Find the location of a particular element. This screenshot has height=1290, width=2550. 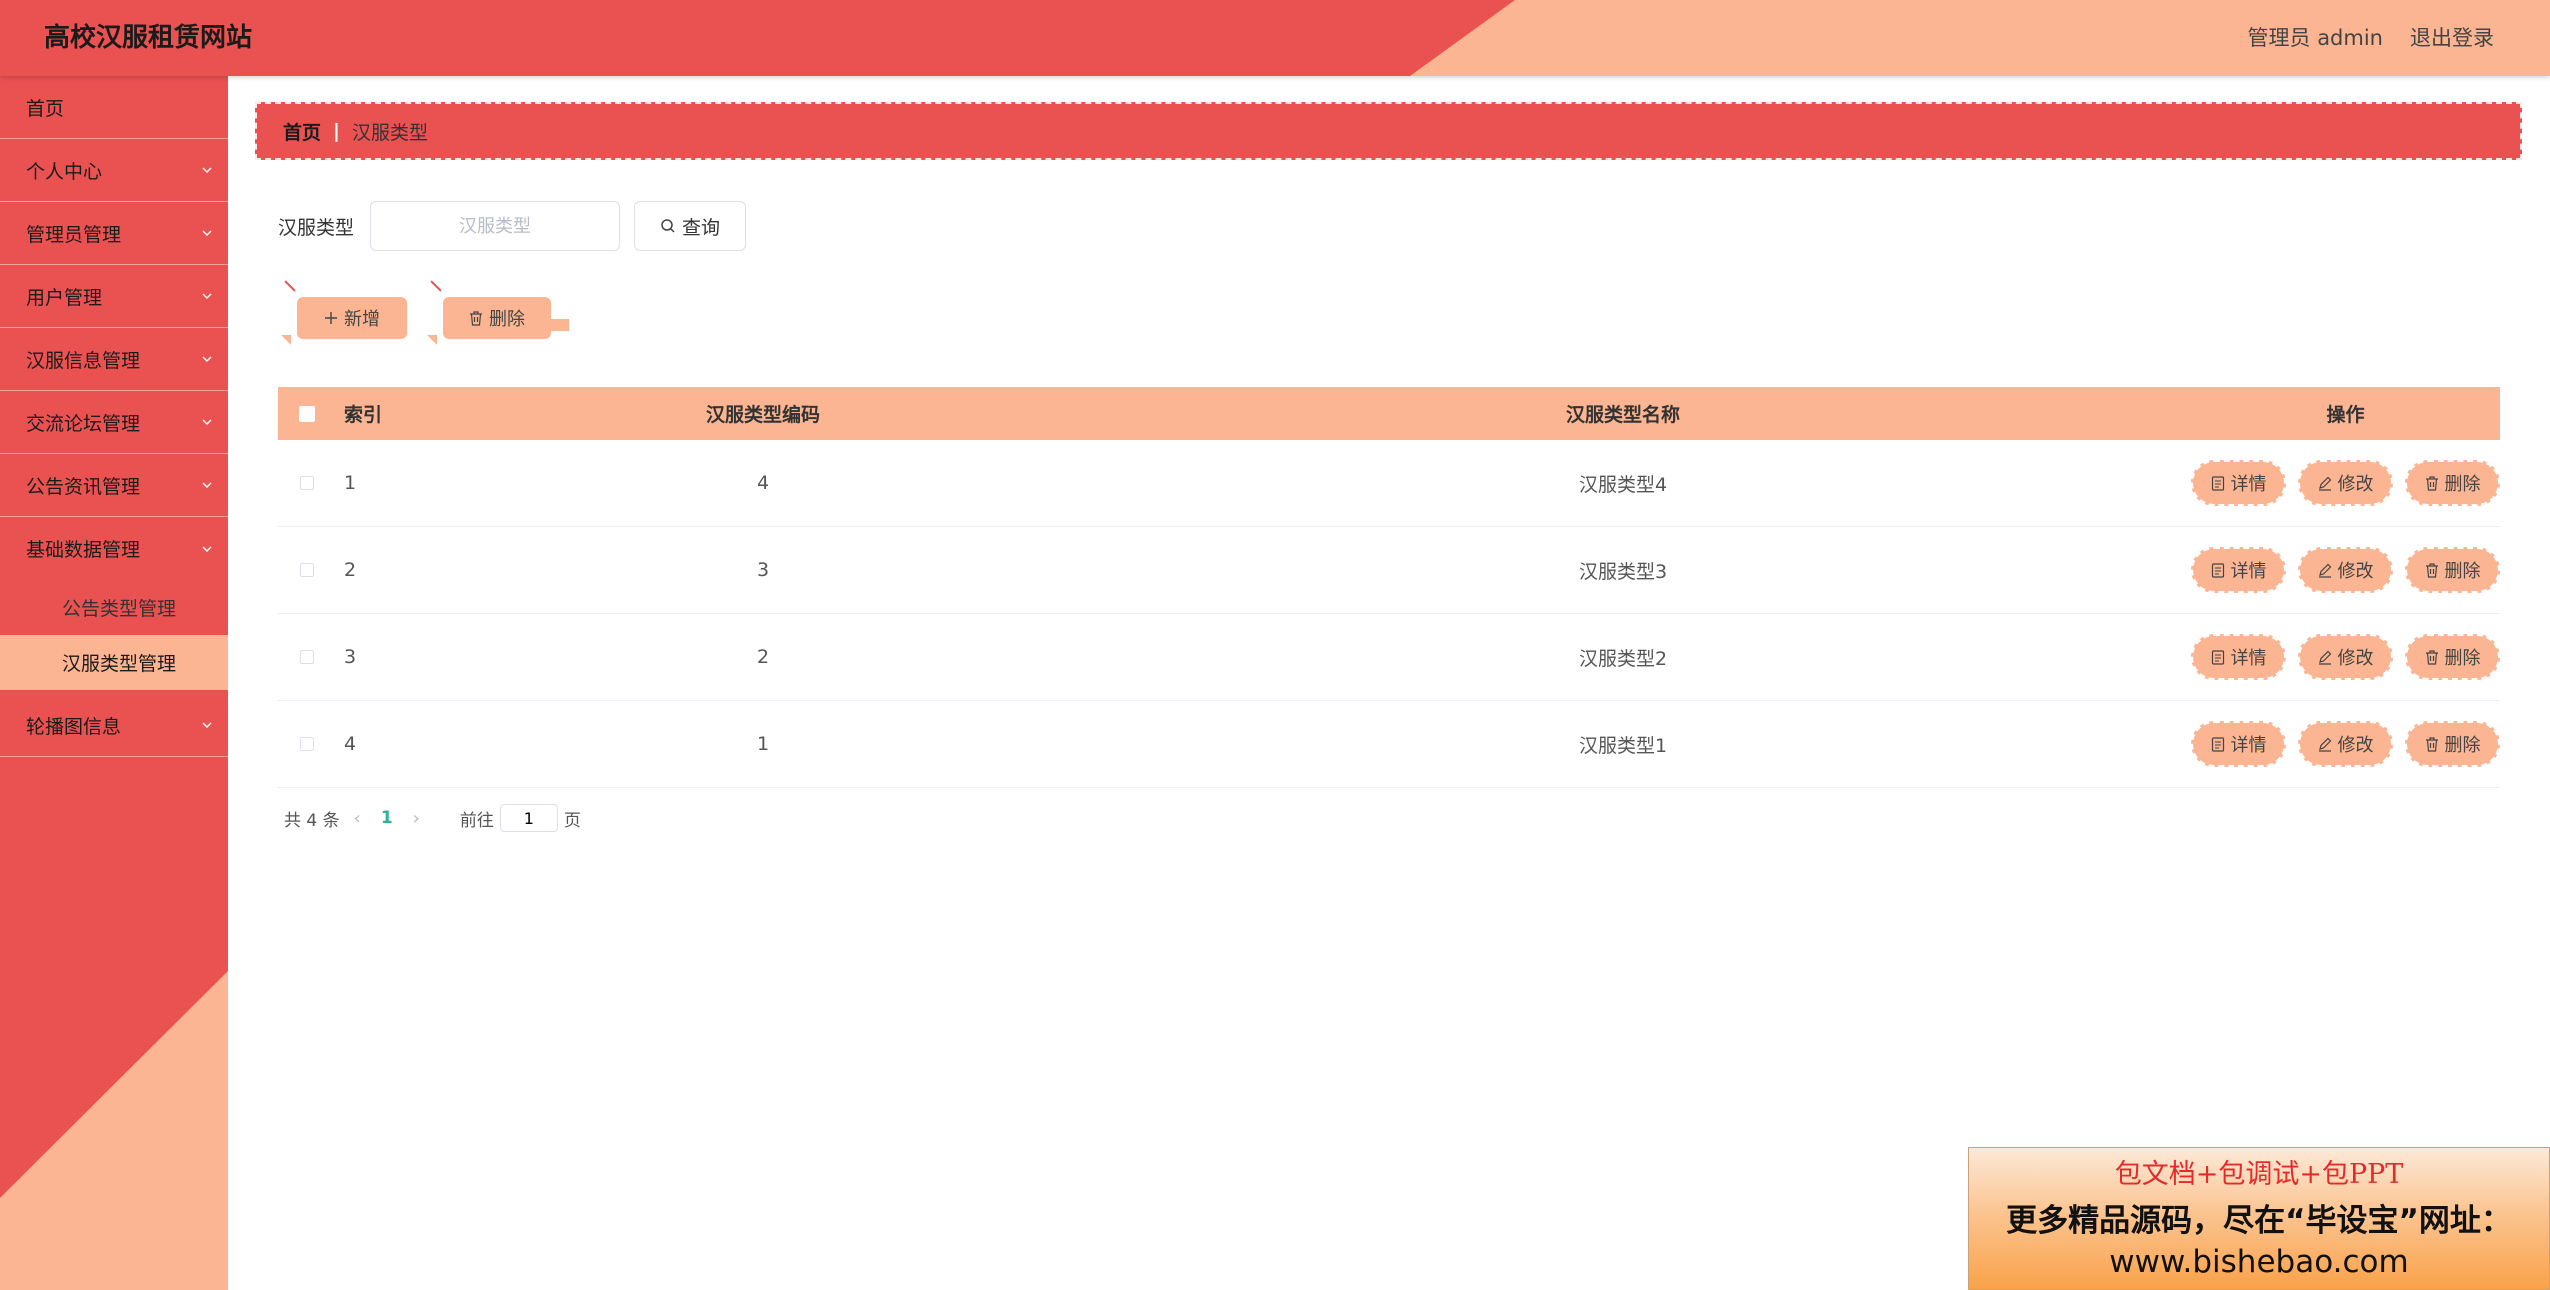

sidebar-item-basic-data: 基础数据管理 is located at coordinates (114, 548).